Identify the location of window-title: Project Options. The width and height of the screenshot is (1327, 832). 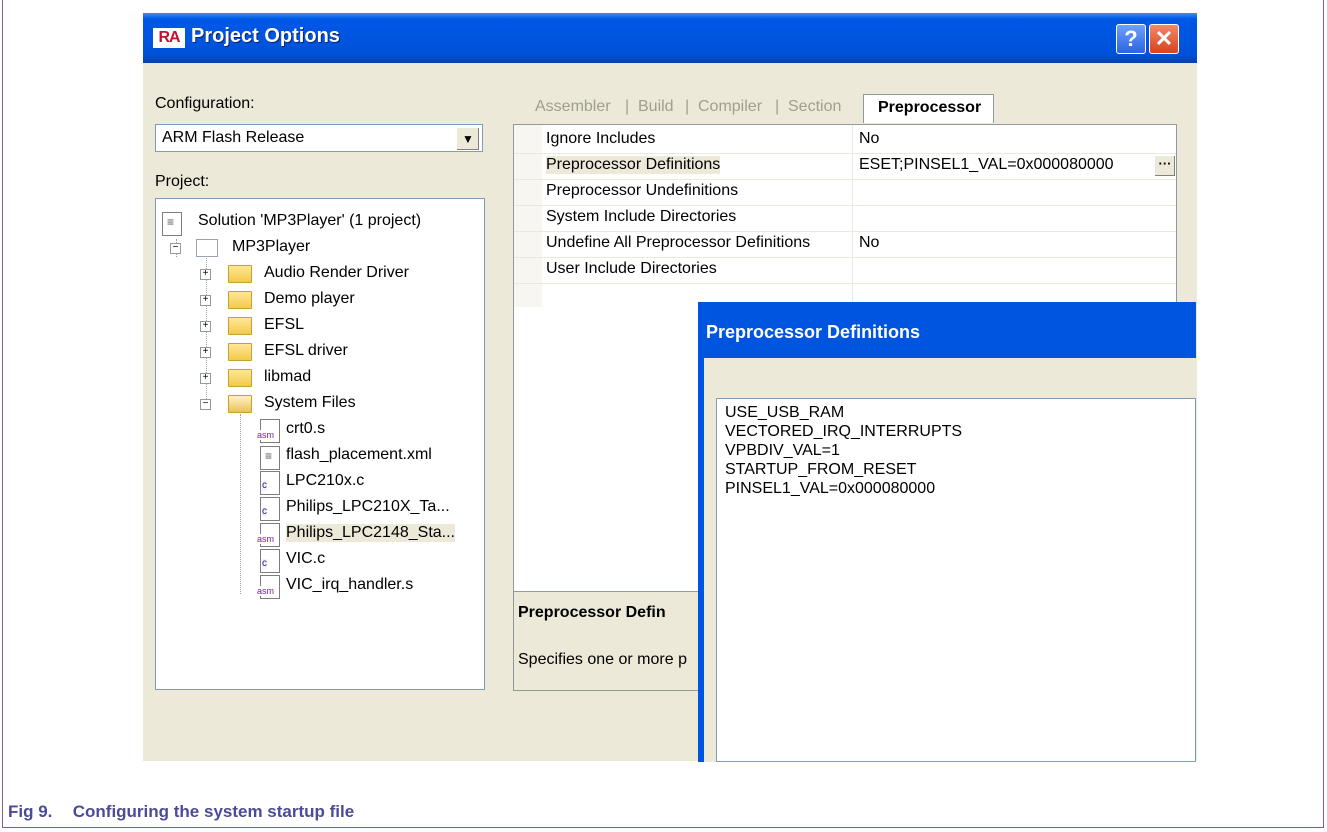
(265, 36).